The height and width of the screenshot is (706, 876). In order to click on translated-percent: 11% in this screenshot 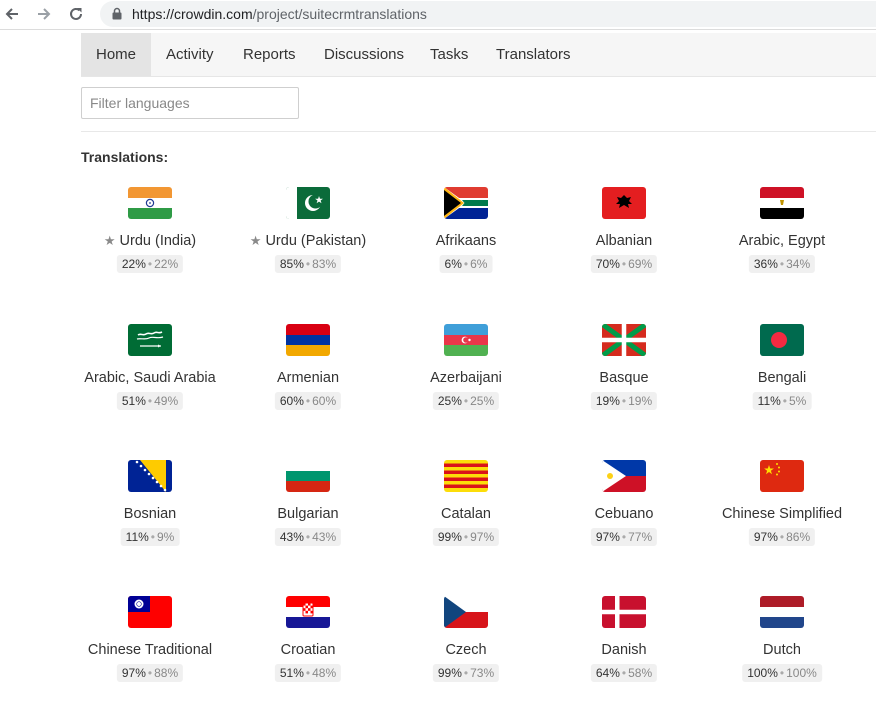, I will do `click(137, 537)`.